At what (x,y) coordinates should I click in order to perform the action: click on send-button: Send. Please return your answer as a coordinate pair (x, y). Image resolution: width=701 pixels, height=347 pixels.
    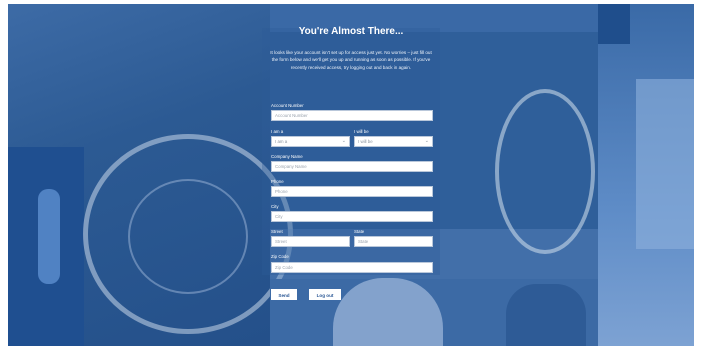
    Looking at the image, I should click on (284, 294).